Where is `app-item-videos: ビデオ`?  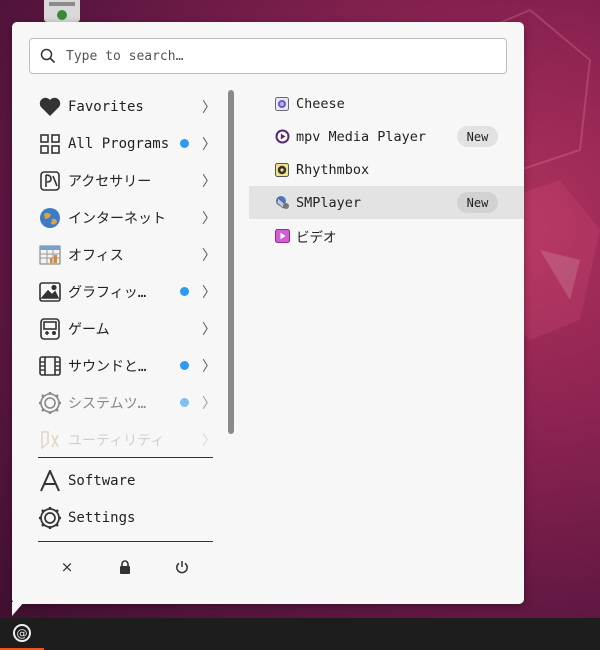 app-item-videos: ビデオ is located at coordinates (386, 235).